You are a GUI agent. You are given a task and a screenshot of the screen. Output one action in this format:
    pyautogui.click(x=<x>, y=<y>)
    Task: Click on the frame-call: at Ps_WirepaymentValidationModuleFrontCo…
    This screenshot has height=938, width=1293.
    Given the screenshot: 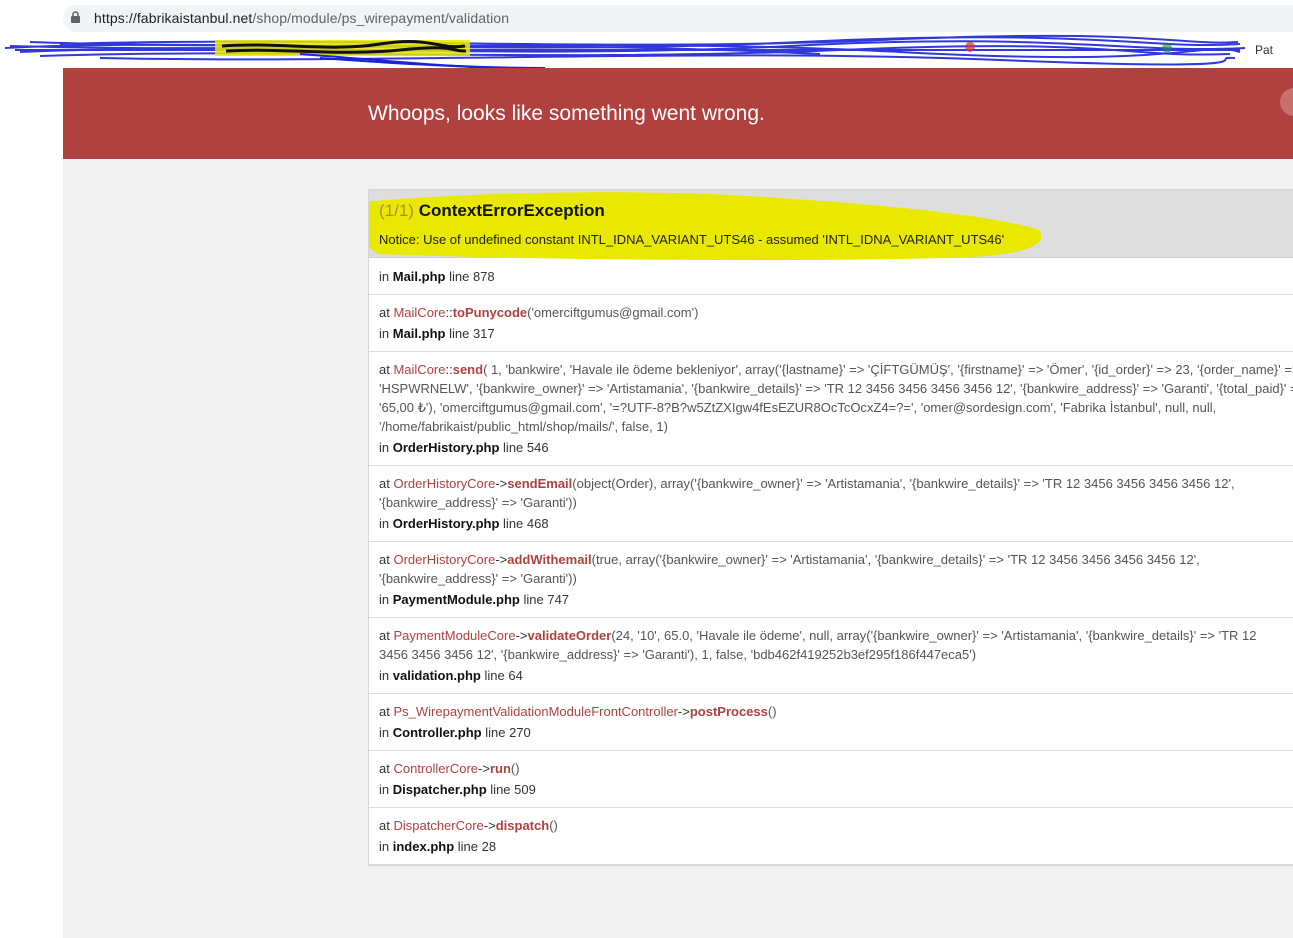 What is the action you would take?
    pyautogui.click(x=578, y=711)
    